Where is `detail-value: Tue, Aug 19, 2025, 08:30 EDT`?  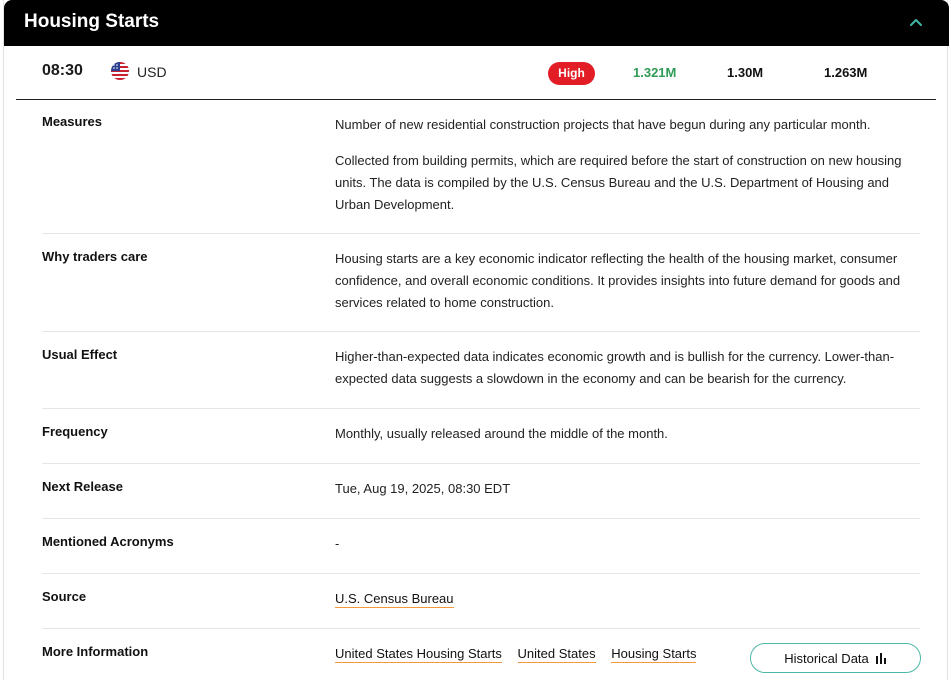
detail-value: Tue, Aug 19, 2025, 08:30 EDT is located at coordinates (423, 488).